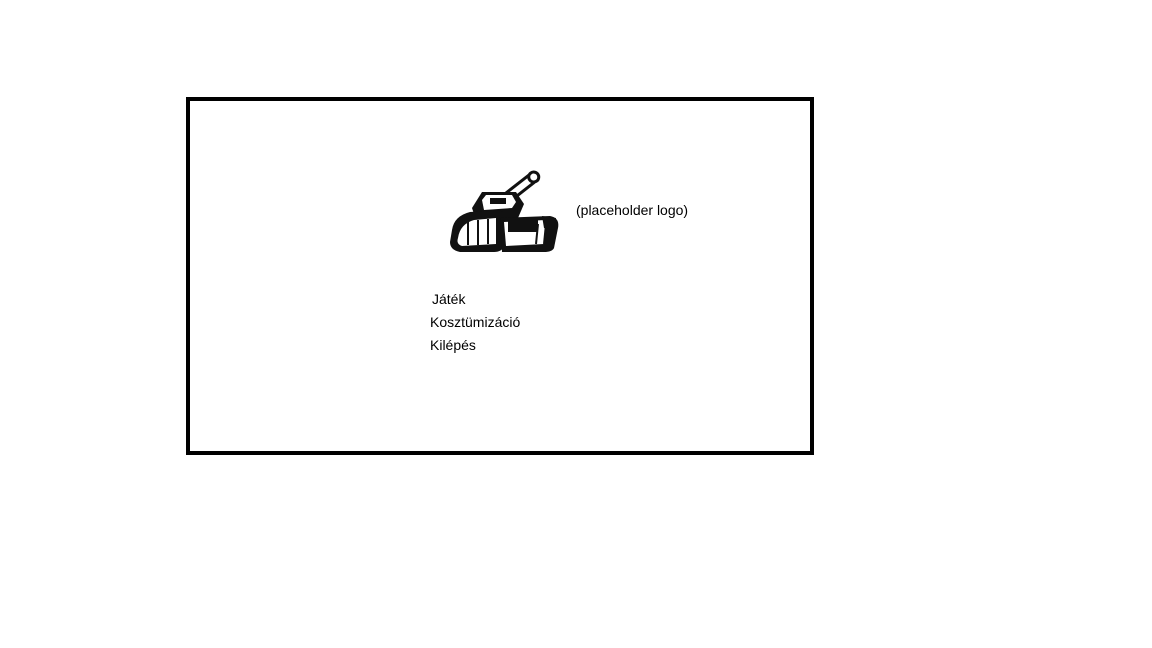 This screenshot has height=648, width=1152. Describe the element at coordinates (475, 301) in the screenshot. I see `menu-item-play: Játék` at that location.